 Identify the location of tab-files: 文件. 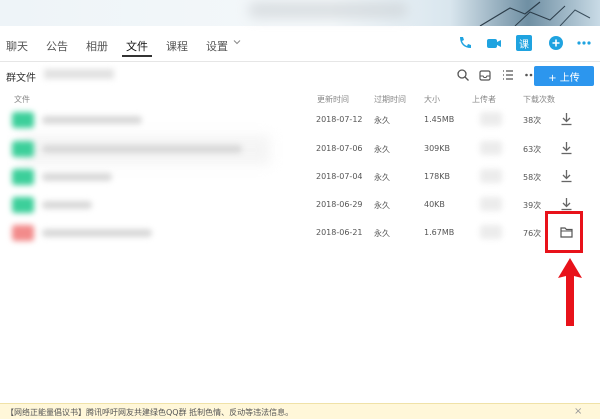
(137, 46).